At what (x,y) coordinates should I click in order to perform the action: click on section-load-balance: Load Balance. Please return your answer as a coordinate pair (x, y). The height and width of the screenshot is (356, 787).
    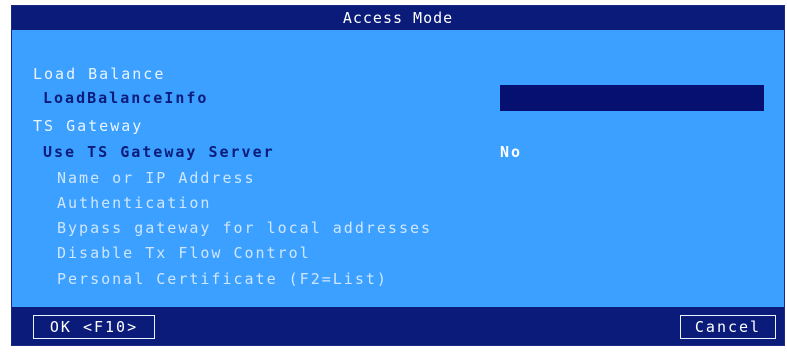
    Looking at the image, I should click on (99, 74).